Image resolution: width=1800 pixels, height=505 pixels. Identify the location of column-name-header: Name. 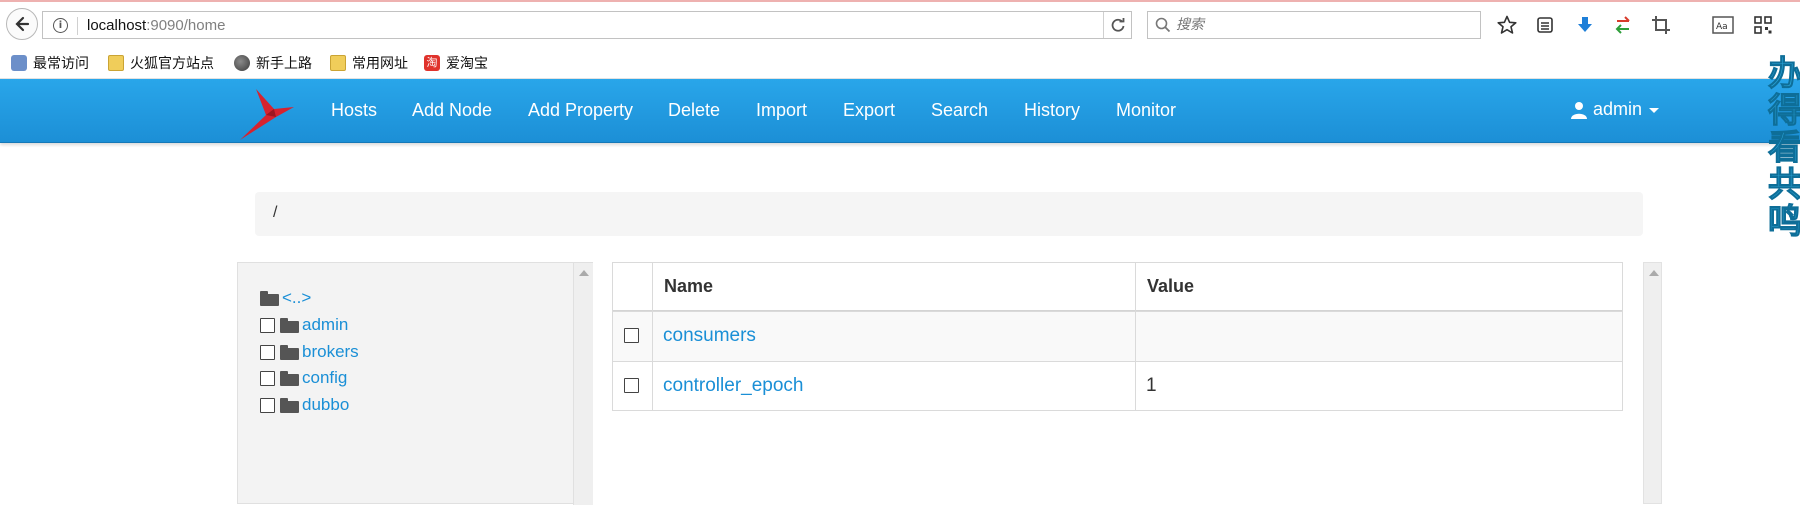
(689, 286).